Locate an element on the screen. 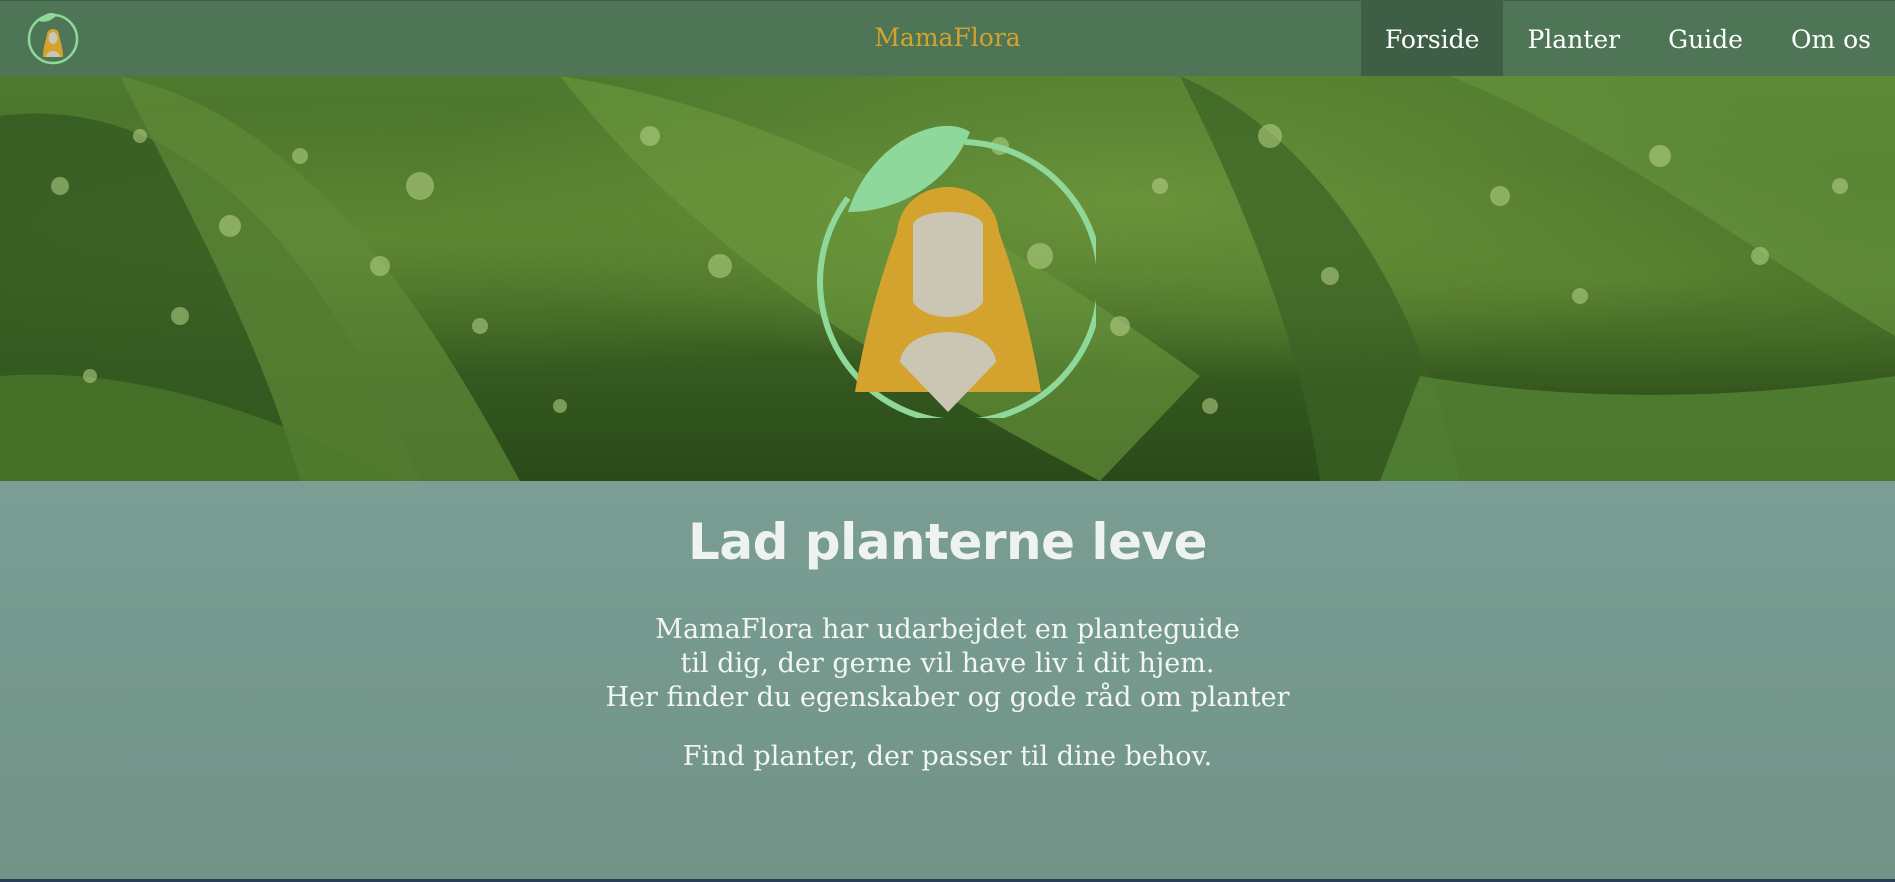  nav-forside: Forside is located at coordinates (1432, 39).